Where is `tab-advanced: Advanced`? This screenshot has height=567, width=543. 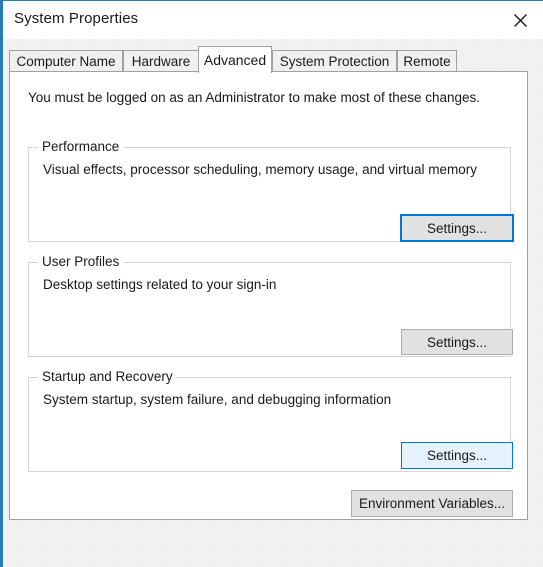
tab-advanced: Advanced is located at coordinates (235, 59).